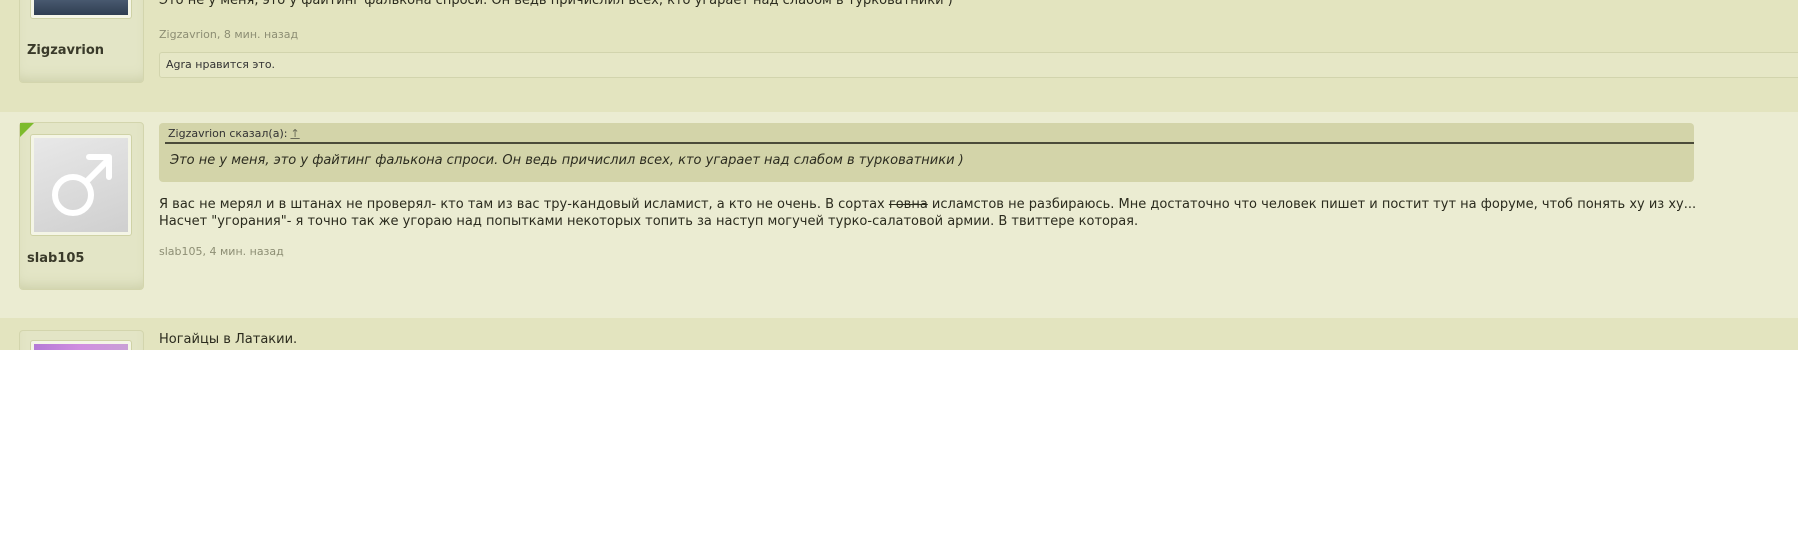 The width and height of the screenshot is (1798, 535). I want to click on user-info, so click(81, 340).